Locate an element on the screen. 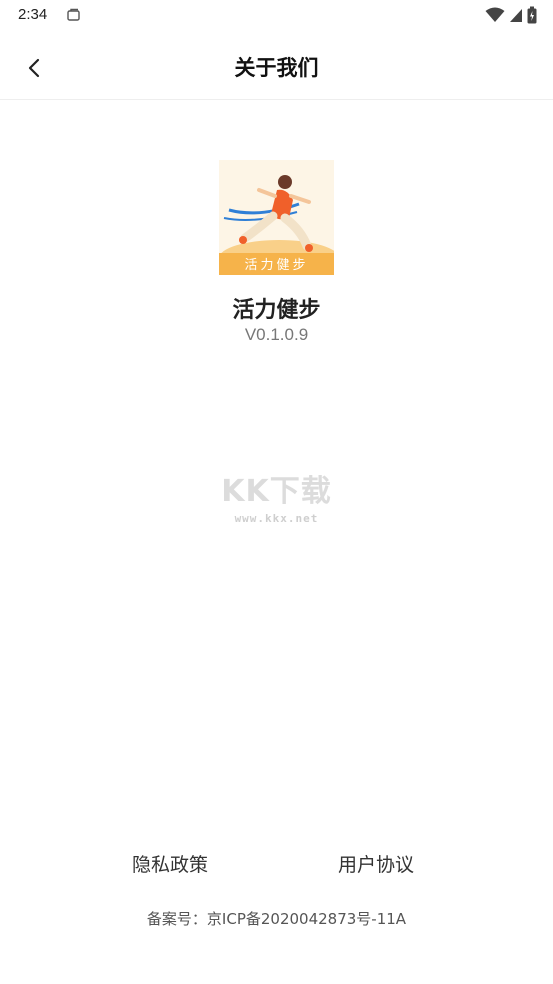  wifi-icon is located at coordinates (495, 14).